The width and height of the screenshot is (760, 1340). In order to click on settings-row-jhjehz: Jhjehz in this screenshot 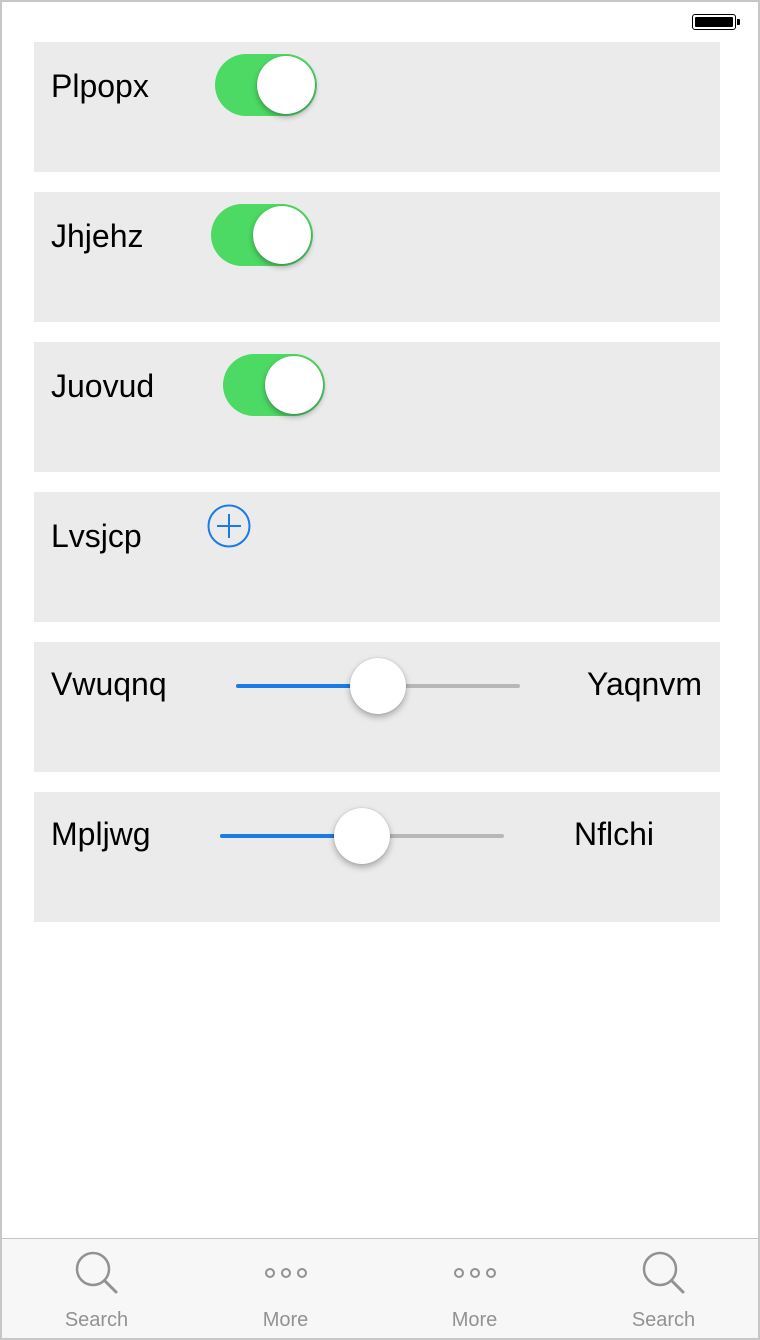, I will do `click(377, 257)`.